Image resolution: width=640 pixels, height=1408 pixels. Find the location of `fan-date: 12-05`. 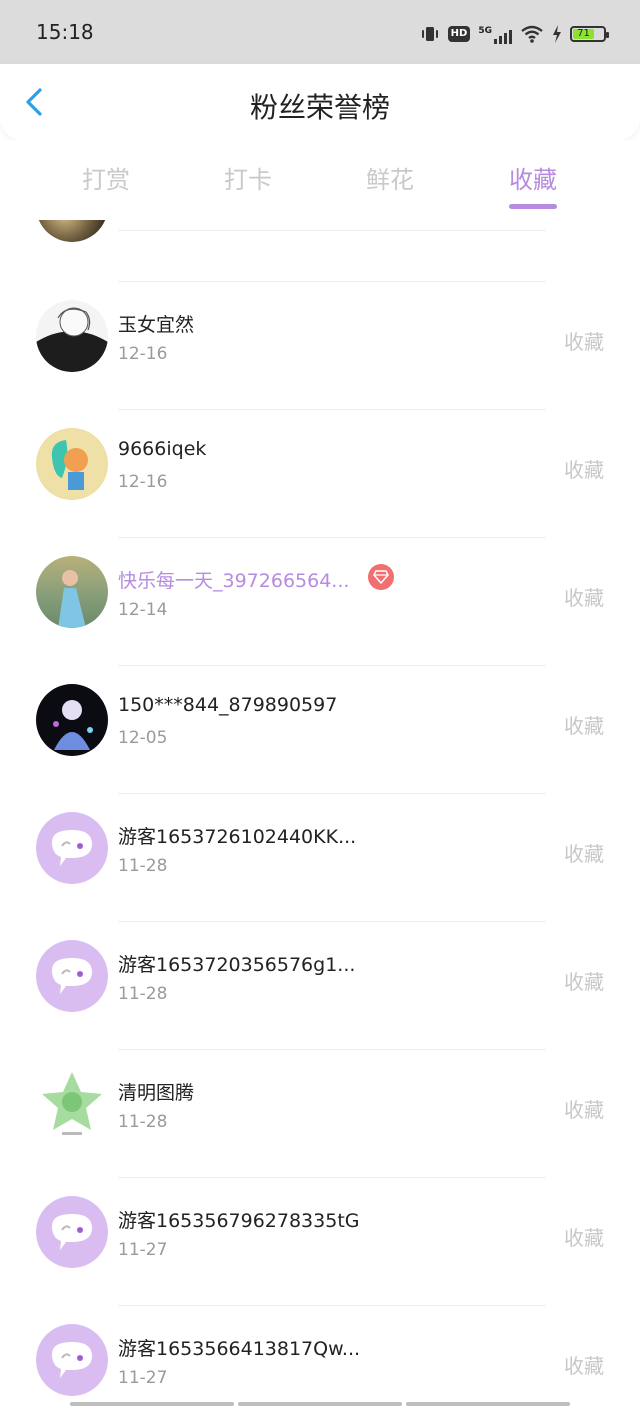

fan-date: 12-05 is located at coordinates (143, 738).